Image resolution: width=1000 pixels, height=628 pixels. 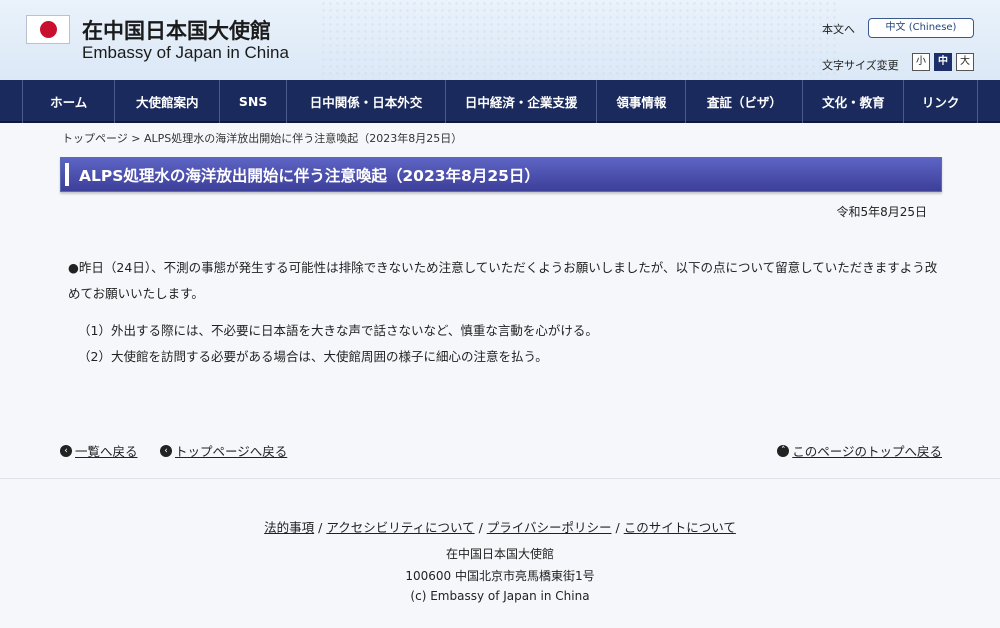 What do you see at coordinates (501, 451) in the screenshot?
I see `back-links: ‹ 一覧へ戻る ‹ トップページへ戻る ˄ このページのトップへ戻る` at bounding box center [501, 451].